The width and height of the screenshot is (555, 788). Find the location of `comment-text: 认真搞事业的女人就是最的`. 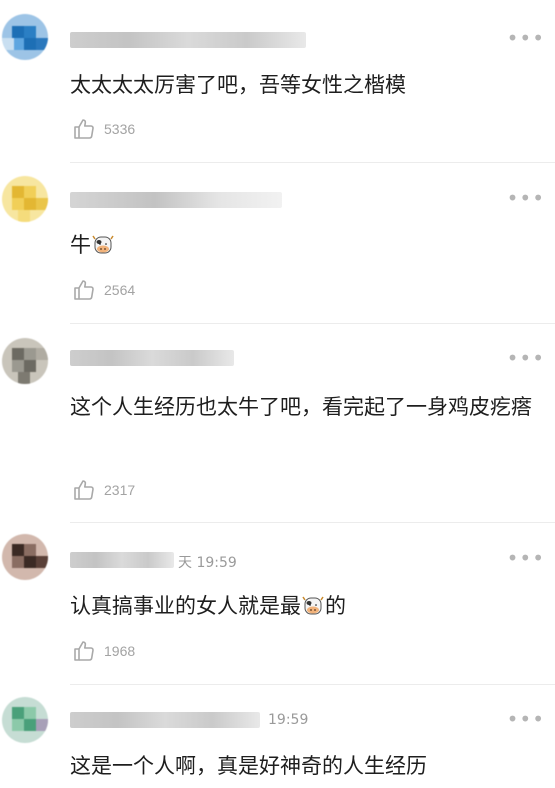

comment-text: 认真搞事业的女人就是最的 is located at coordinates (303, 606).